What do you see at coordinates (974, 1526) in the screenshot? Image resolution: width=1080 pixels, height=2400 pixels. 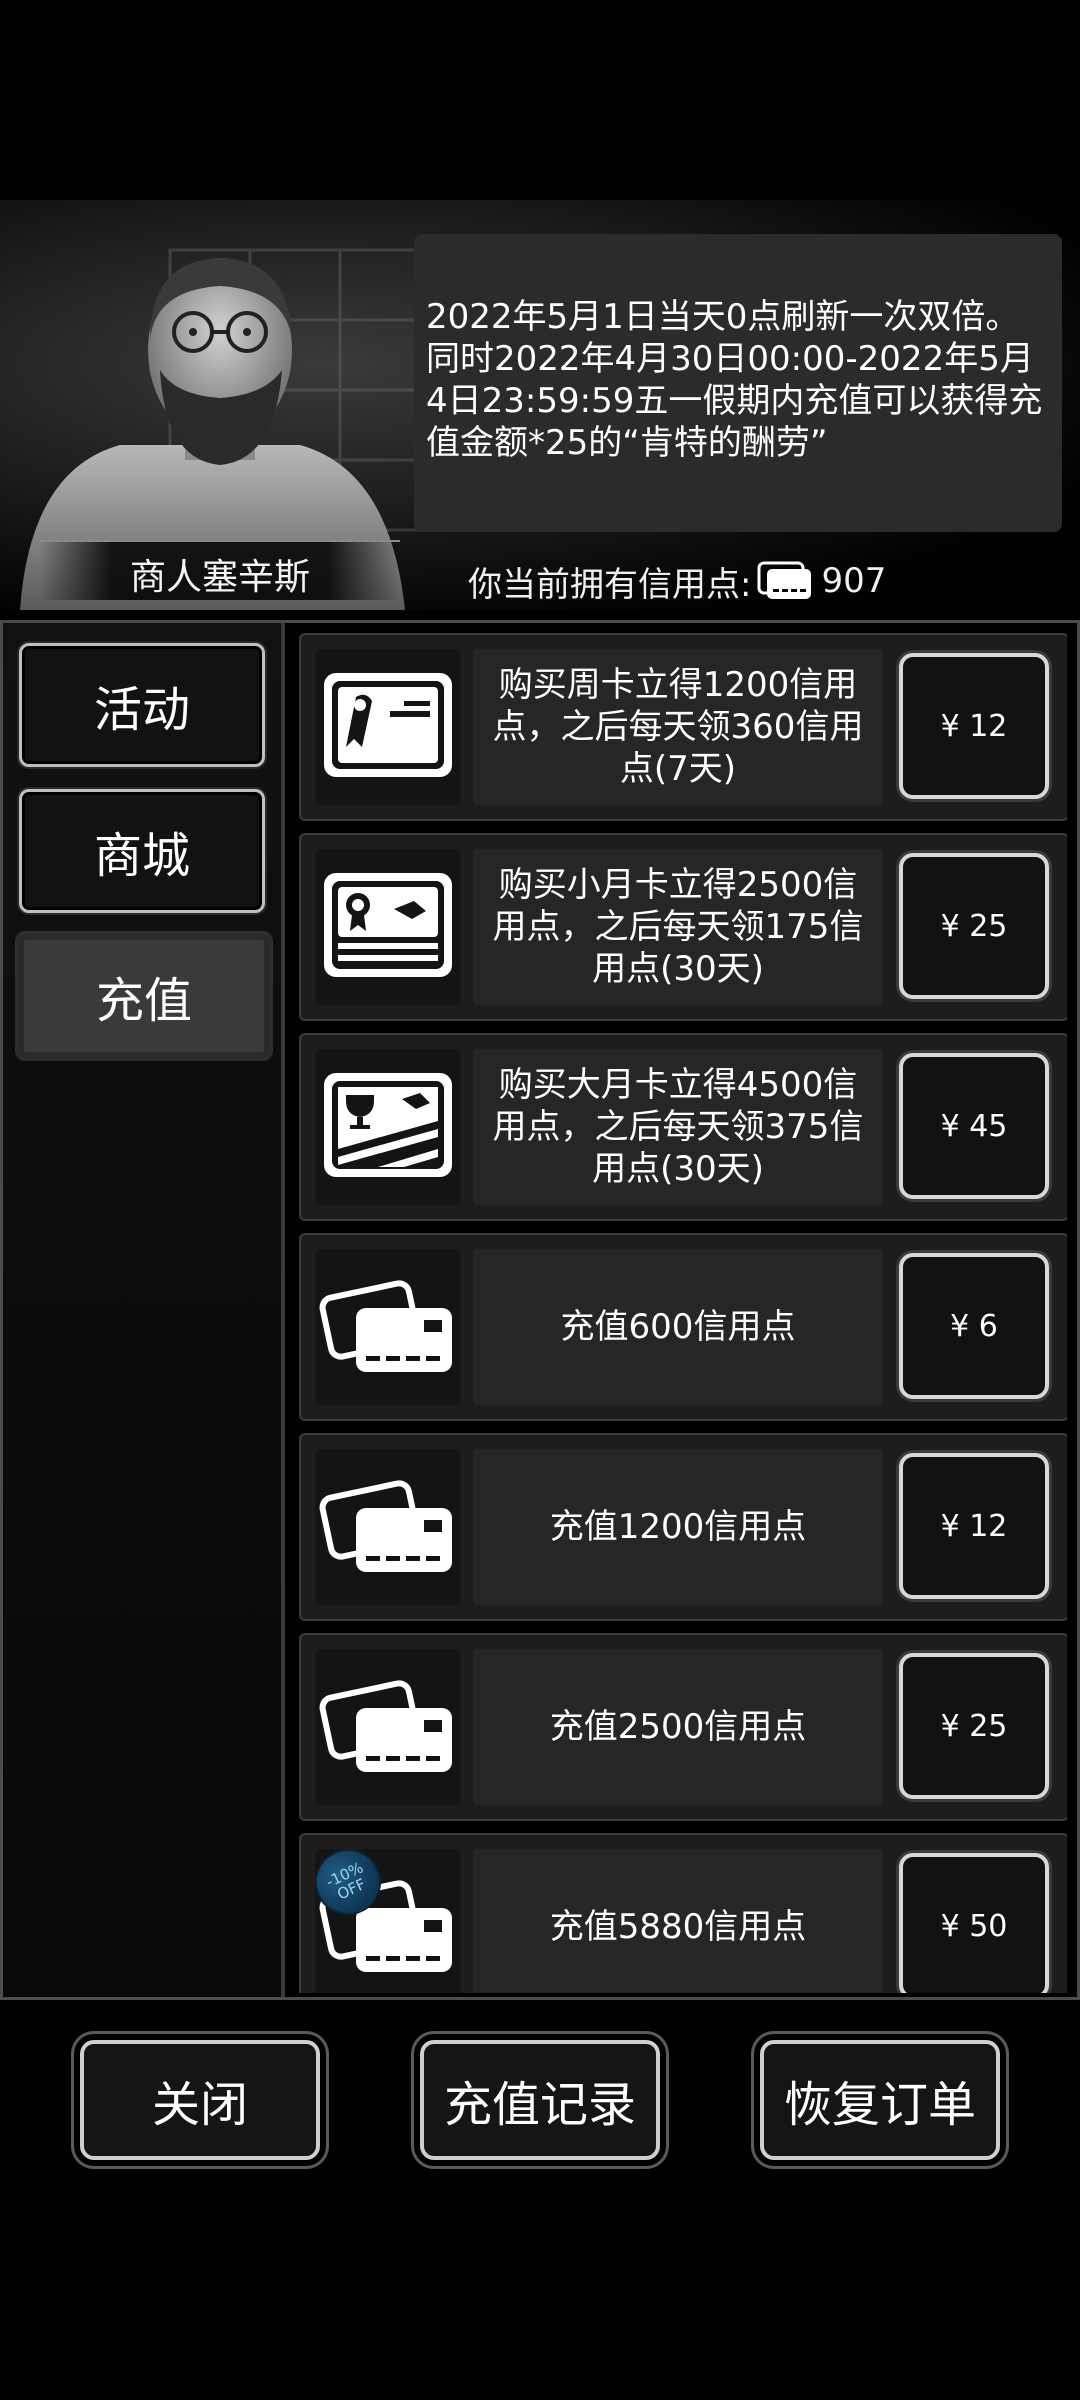 I see `buy-1200-credits-button: ¥ 12` at bounding box center [974, 1526].